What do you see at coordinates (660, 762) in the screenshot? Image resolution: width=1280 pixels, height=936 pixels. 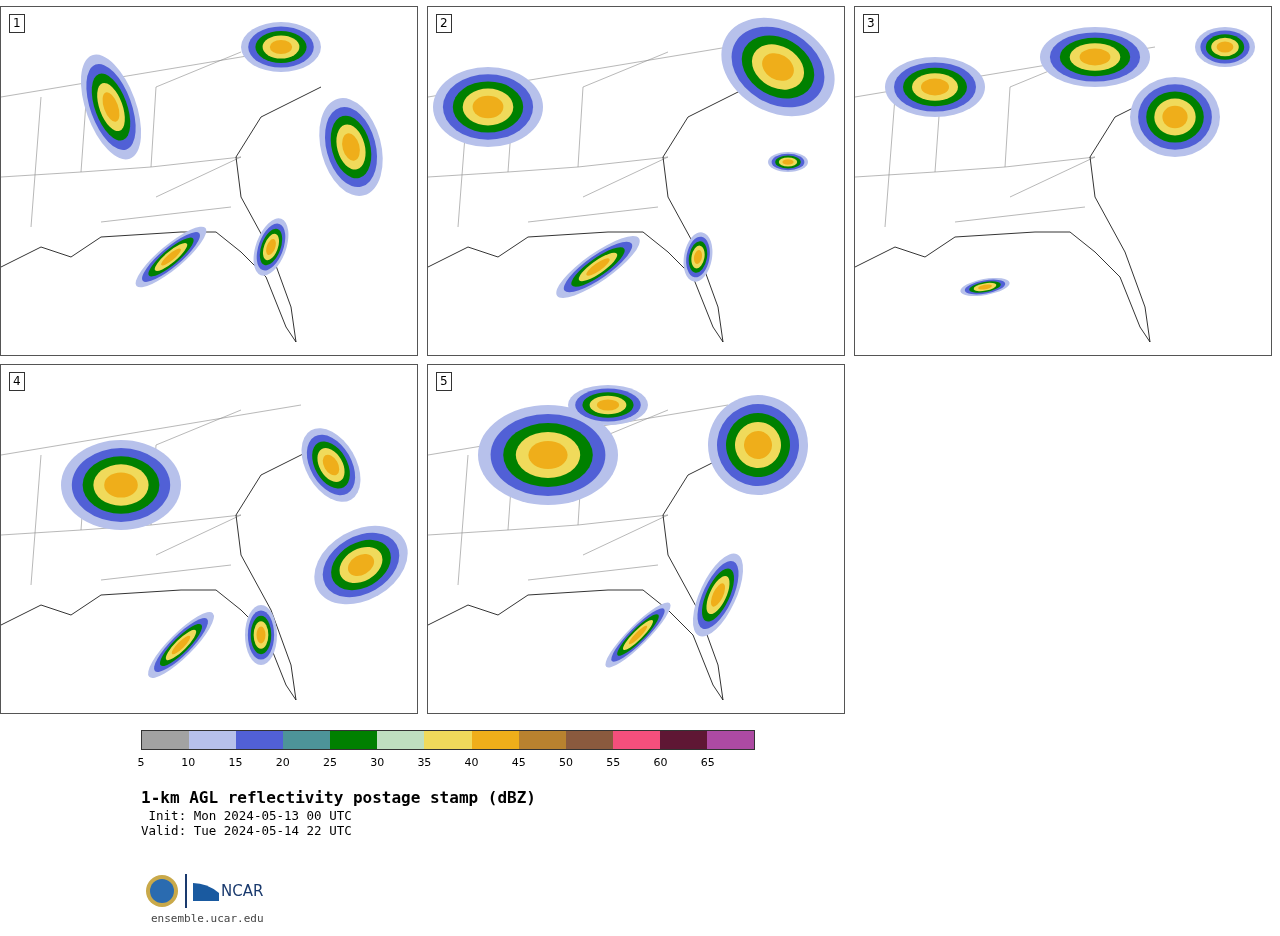 I see `tick-label: 60` at bounding box center [660, 762].